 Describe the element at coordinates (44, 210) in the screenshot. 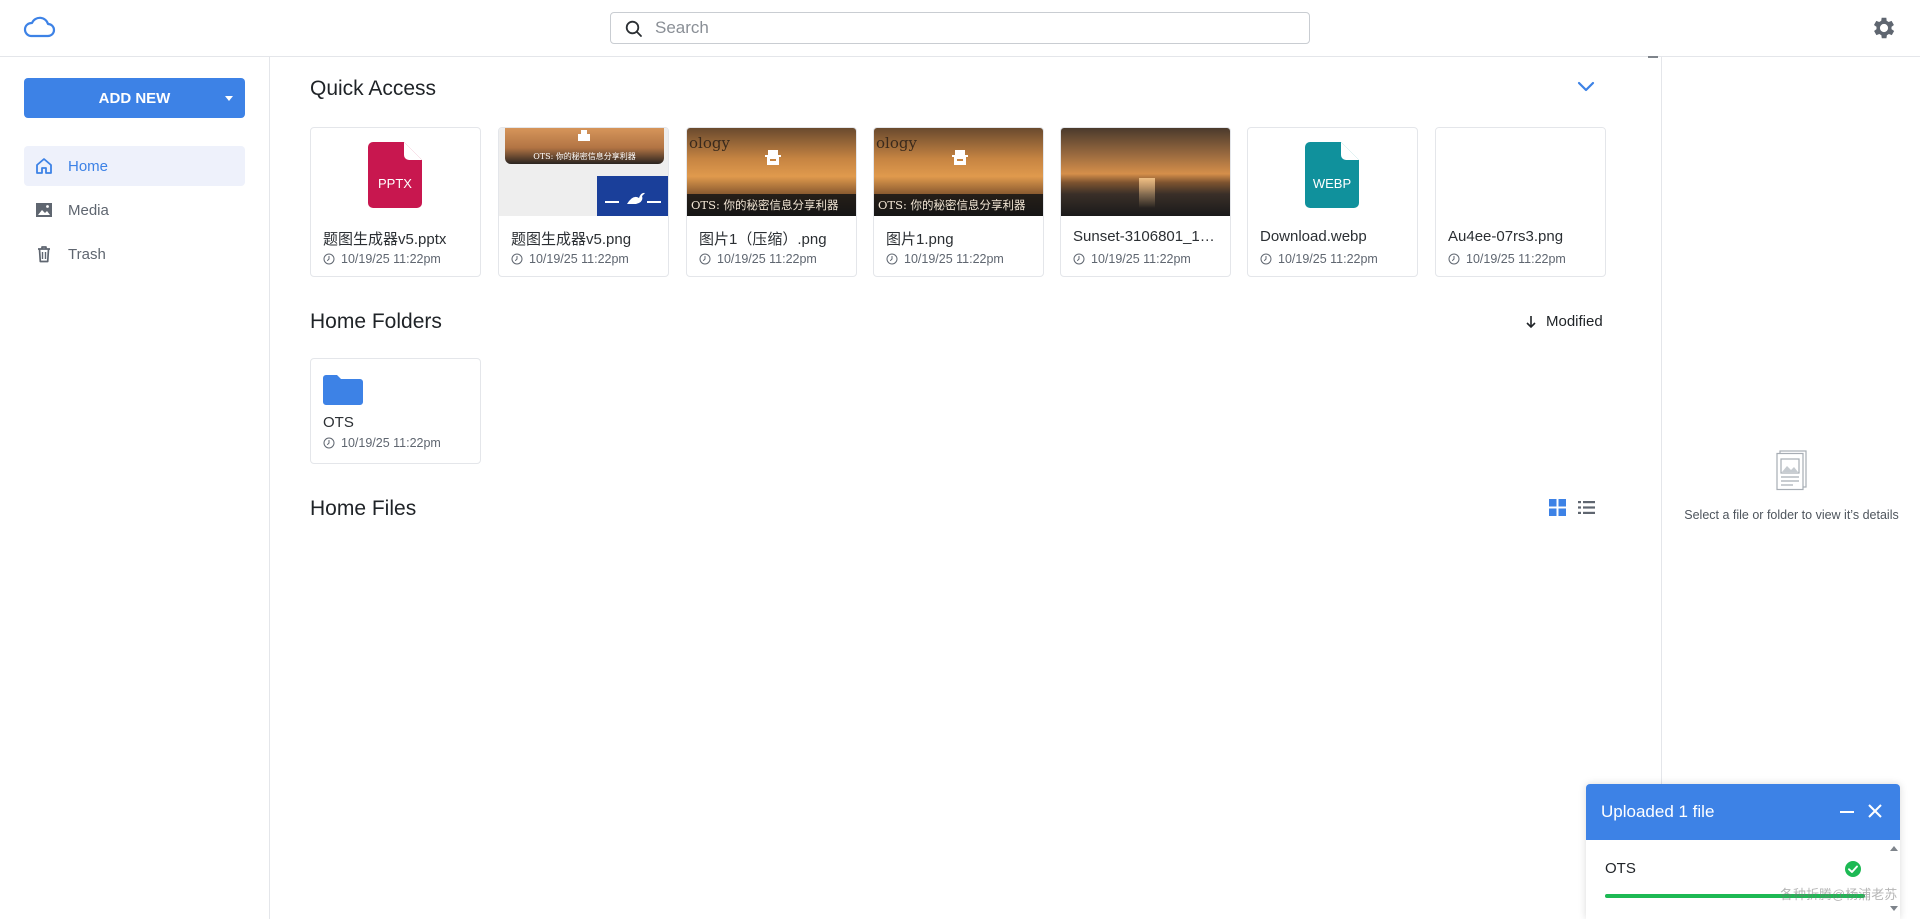

I see `image-icon` at that location.